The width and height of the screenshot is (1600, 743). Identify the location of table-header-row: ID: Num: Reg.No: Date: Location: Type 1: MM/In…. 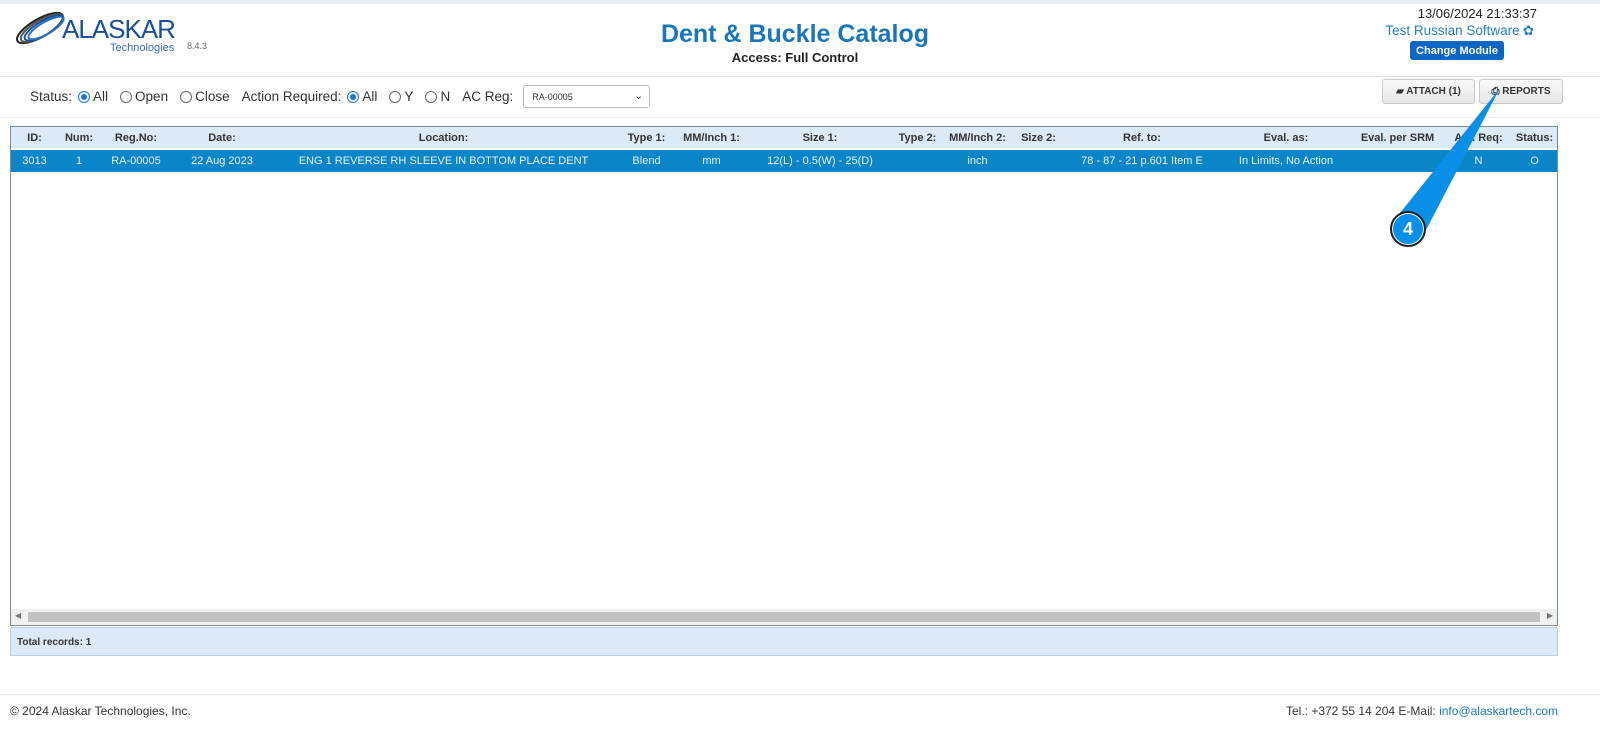
(784, 138).